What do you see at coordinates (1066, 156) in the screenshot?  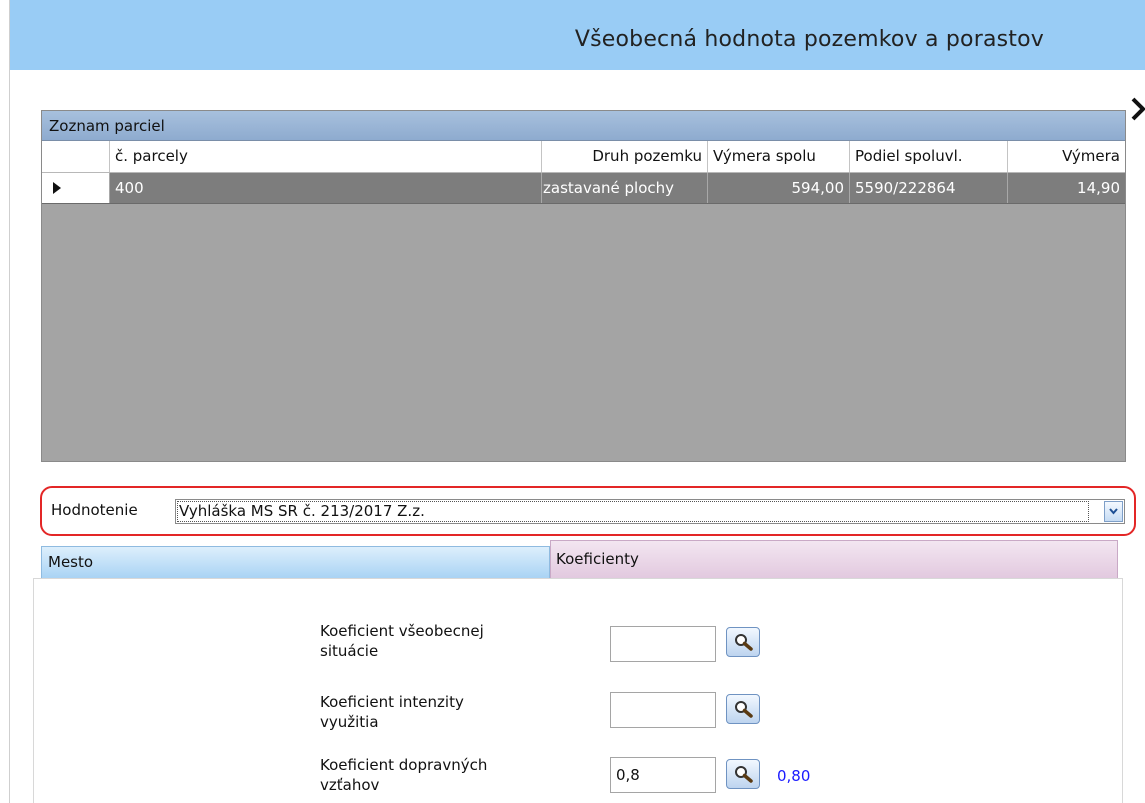 I see `column-header-vymera: Výmera` at bounding box center [1066, 156].